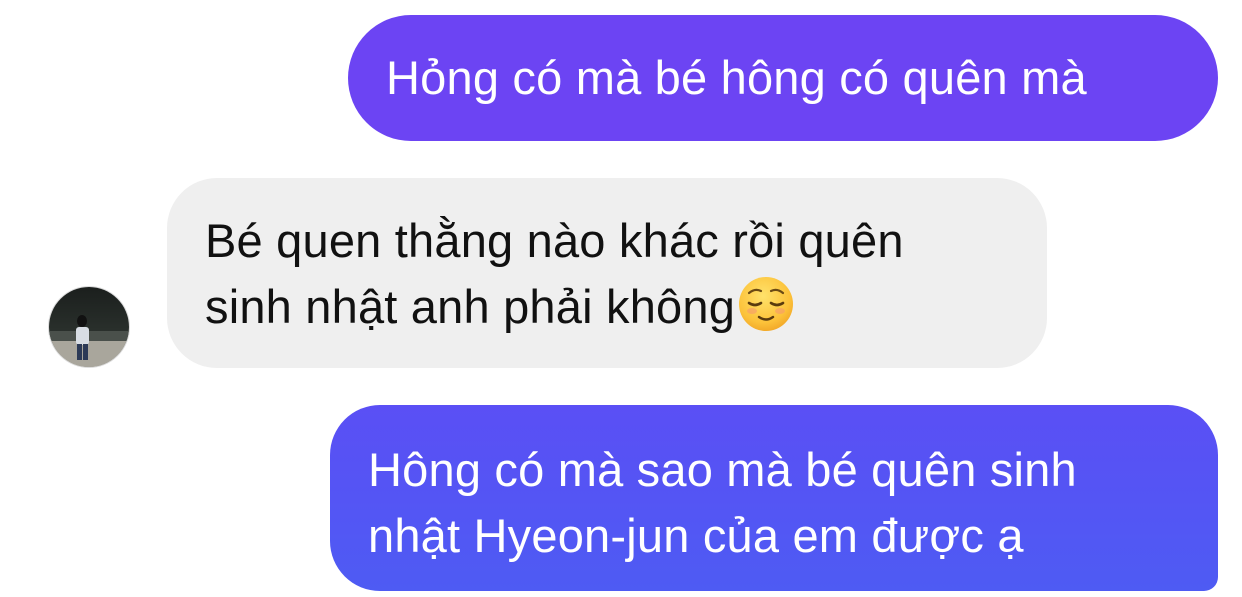  What do you see at coordinates (736, 77) in the screenshot?
I see `message-text: Hỏng có mà bé hông có quên mà` at bounding box center [736, 77].